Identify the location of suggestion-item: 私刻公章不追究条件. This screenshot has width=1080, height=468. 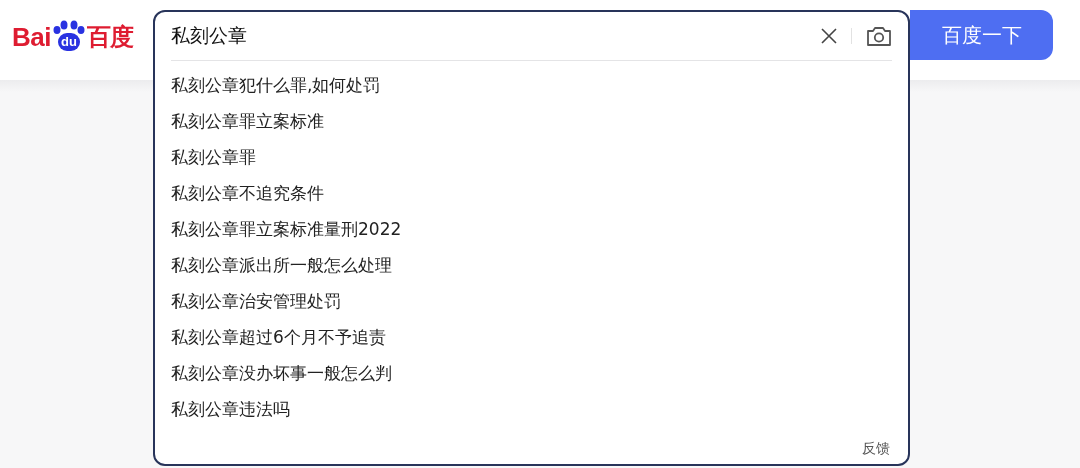
(531, 193).